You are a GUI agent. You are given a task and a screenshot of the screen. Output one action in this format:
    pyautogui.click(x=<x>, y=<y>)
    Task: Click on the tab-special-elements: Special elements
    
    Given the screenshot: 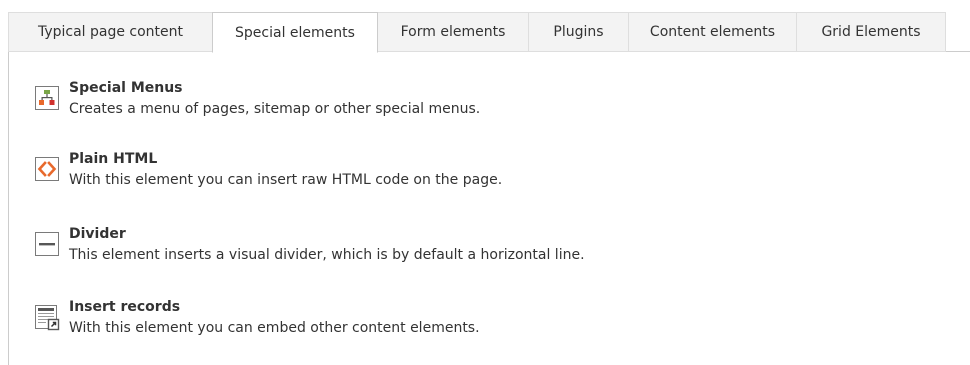 What is the action you would take?
    pyautogui.click(x=295, y=32)
    